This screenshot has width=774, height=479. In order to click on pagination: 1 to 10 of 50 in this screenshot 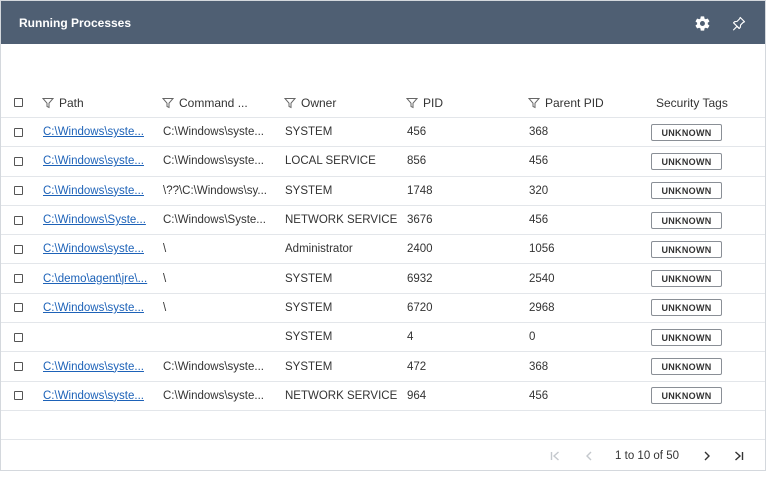, I will do `click(647, 456)`.